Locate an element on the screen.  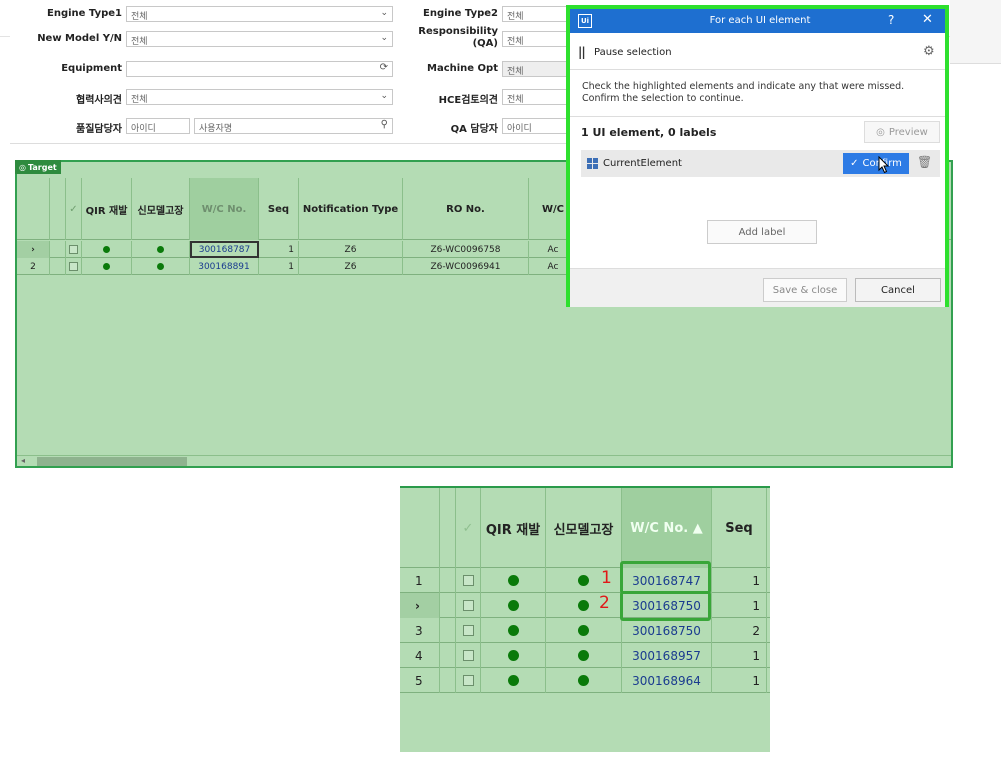
selection-count: 1 UI element, 0 labels is located at coordinates (649, 132).